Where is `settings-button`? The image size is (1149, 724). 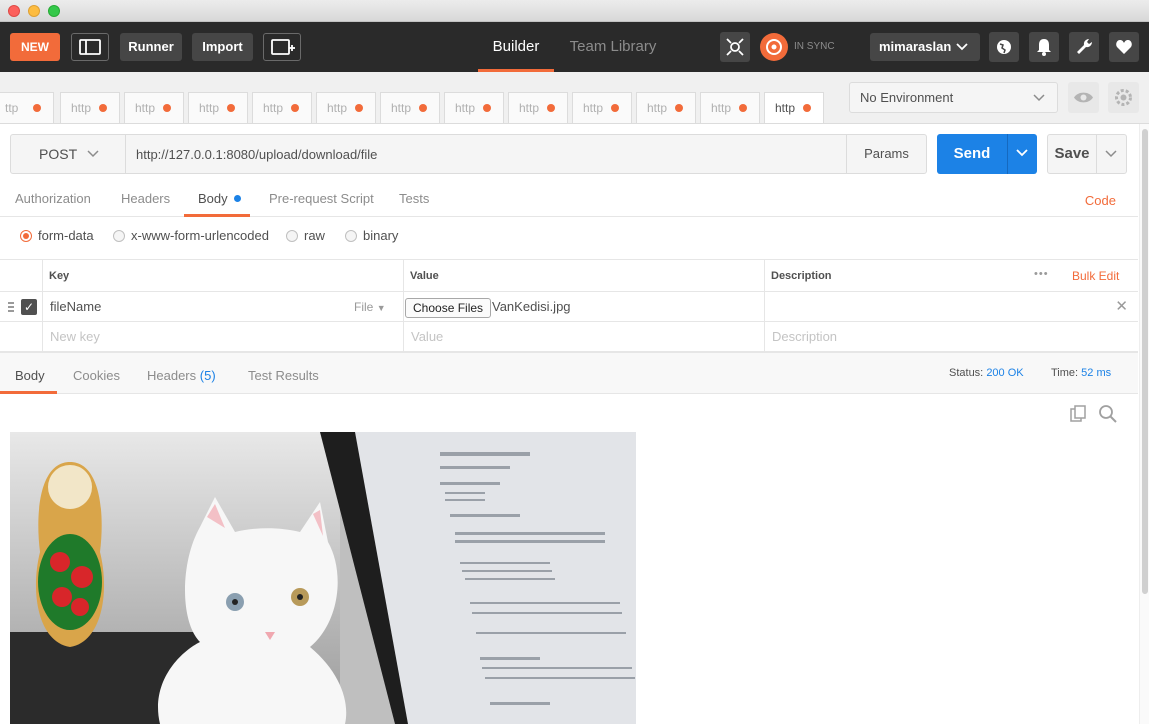 settings-button is located at coordinates (1084, 47).